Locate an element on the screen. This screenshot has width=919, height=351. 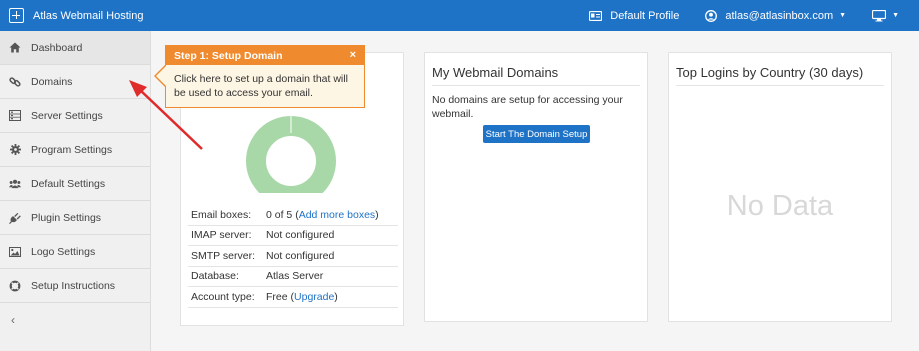
tooltip-pointer-inner is located at coordinates (161, 76).